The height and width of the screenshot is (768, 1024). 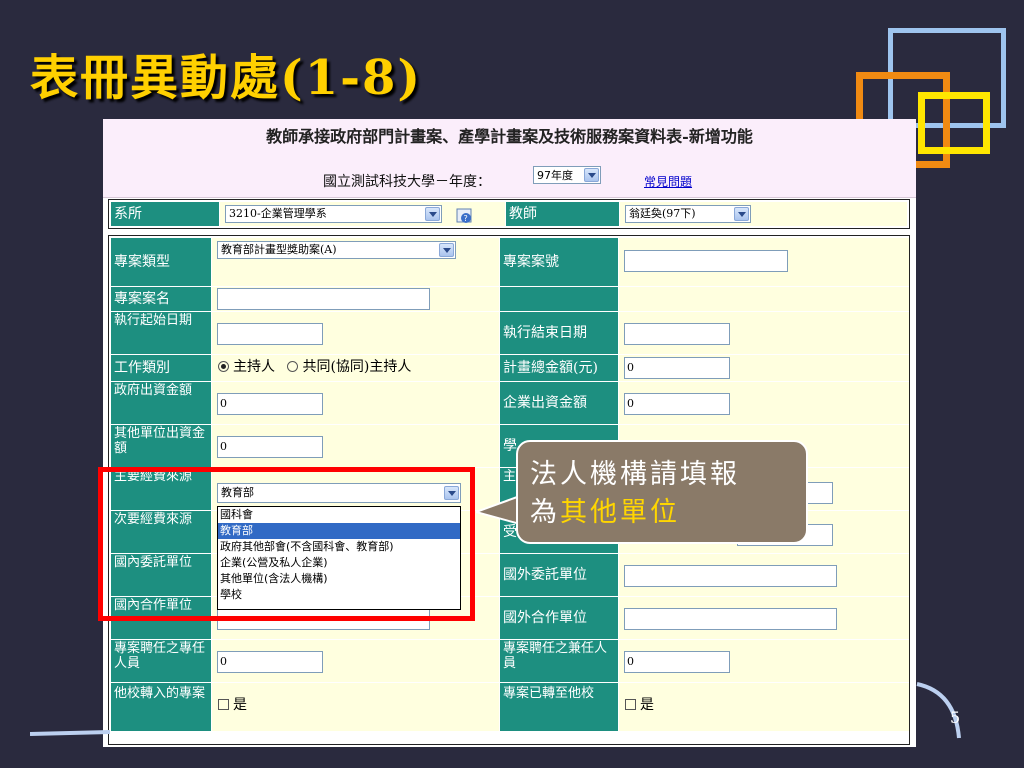 What do you see at coordinates (954, 123) in the screenshot?
I see `decor-square-yellow` at bounding box center [954, 123].